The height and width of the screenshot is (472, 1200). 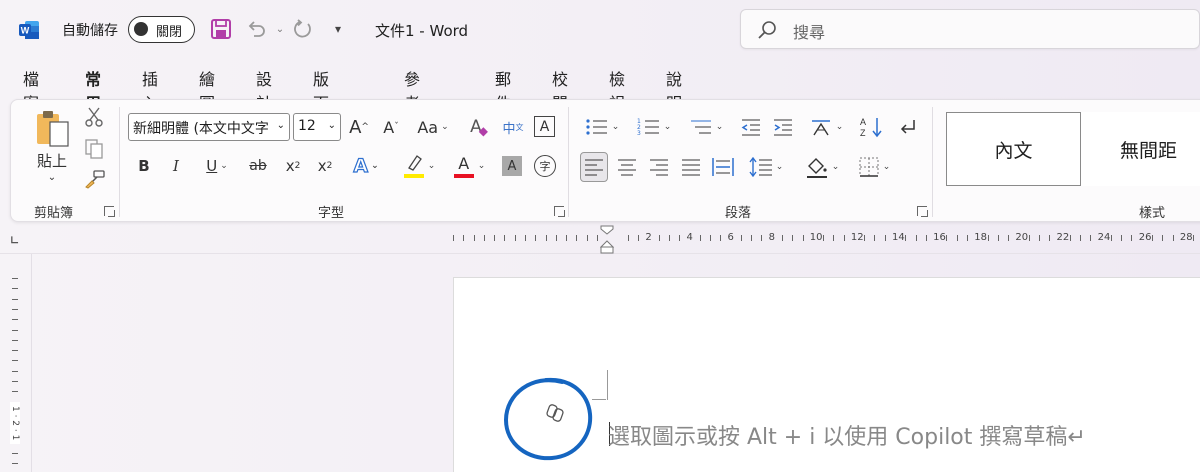 I want to click on justify-icon, so click(x=691, y=167).